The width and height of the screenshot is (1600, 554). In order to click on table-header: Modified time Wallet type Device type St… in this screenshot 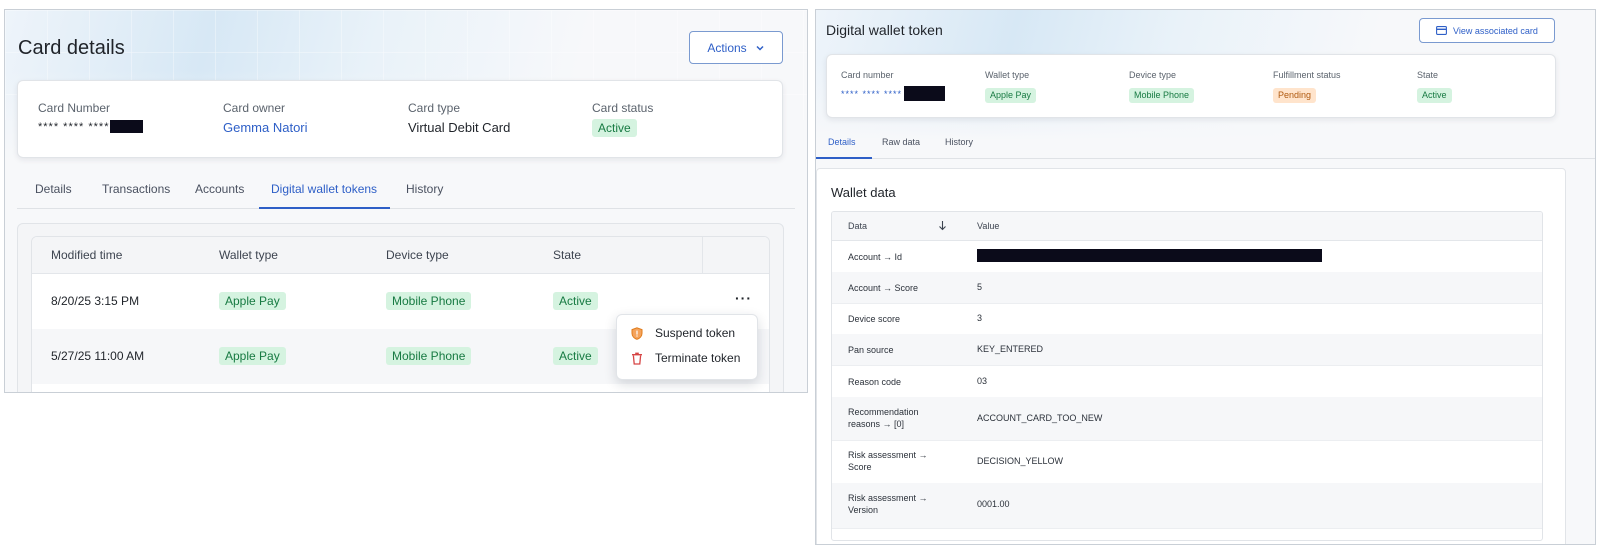, I will do `click(400, 255)`.